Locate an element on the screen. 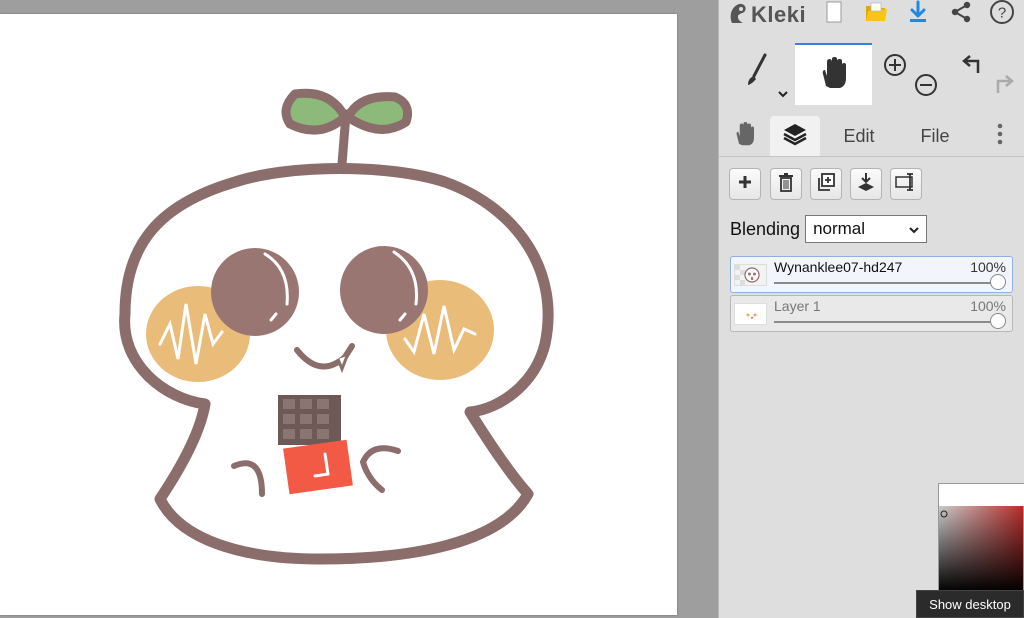  merge-down-button is located at coordinates (866, 184).